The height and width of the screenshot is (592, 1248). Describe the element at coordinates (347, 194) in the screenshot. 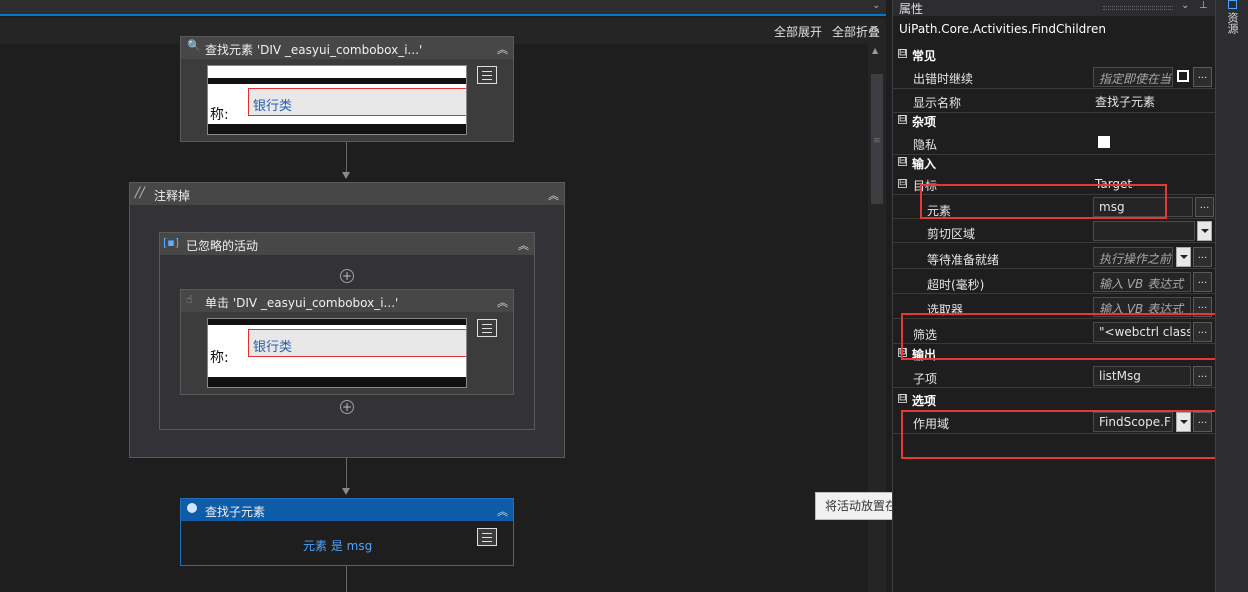

I see `activity-header: // 注释掉 ︽` at that location.